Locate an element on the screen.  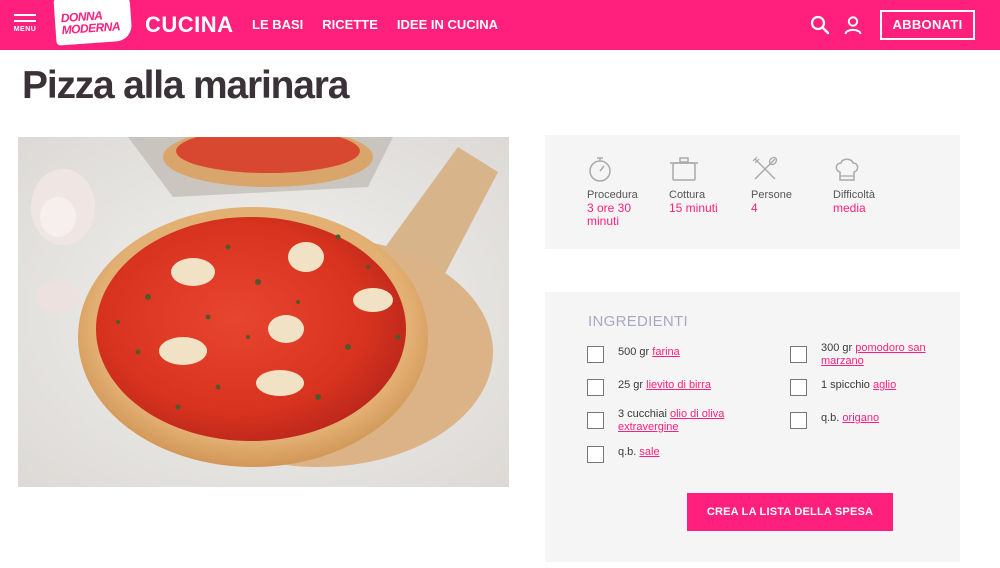
info-servings-value: 4 is located at coordinates (754, 208).